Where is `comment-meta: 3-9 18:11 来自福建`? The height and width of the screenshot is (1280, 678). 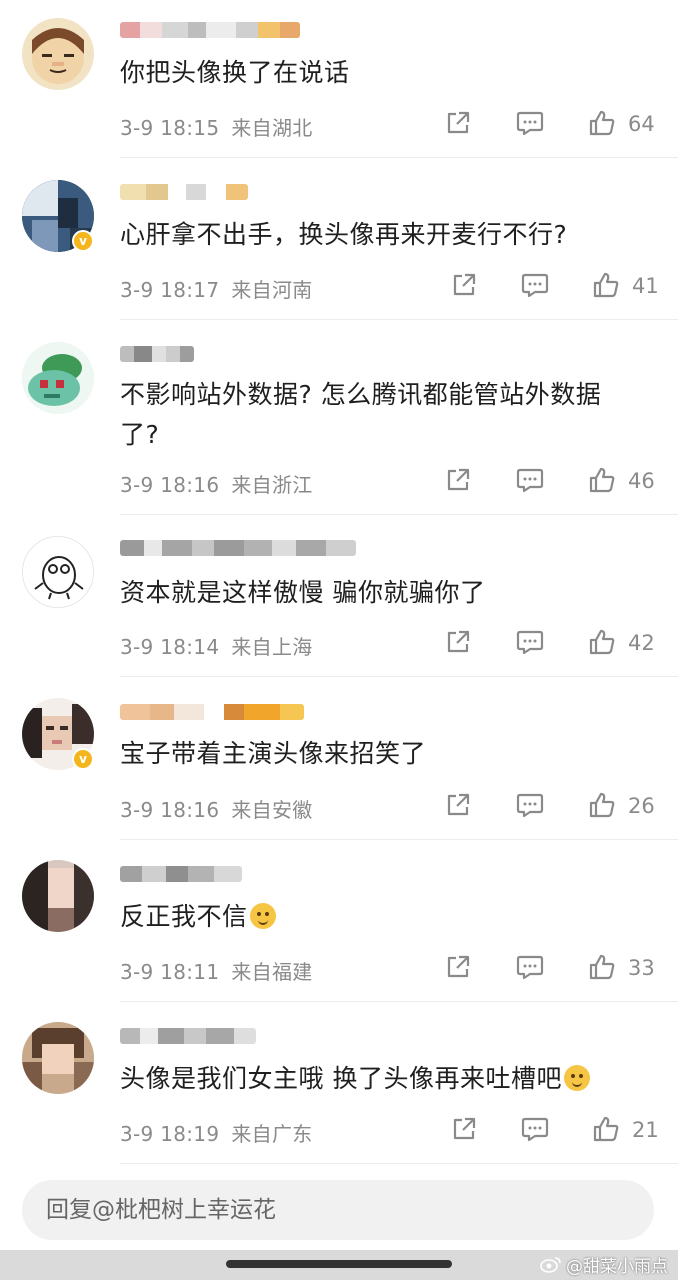 comment-meta: 3-9 18:11 来自福建 is located at coordinates (216, 970).